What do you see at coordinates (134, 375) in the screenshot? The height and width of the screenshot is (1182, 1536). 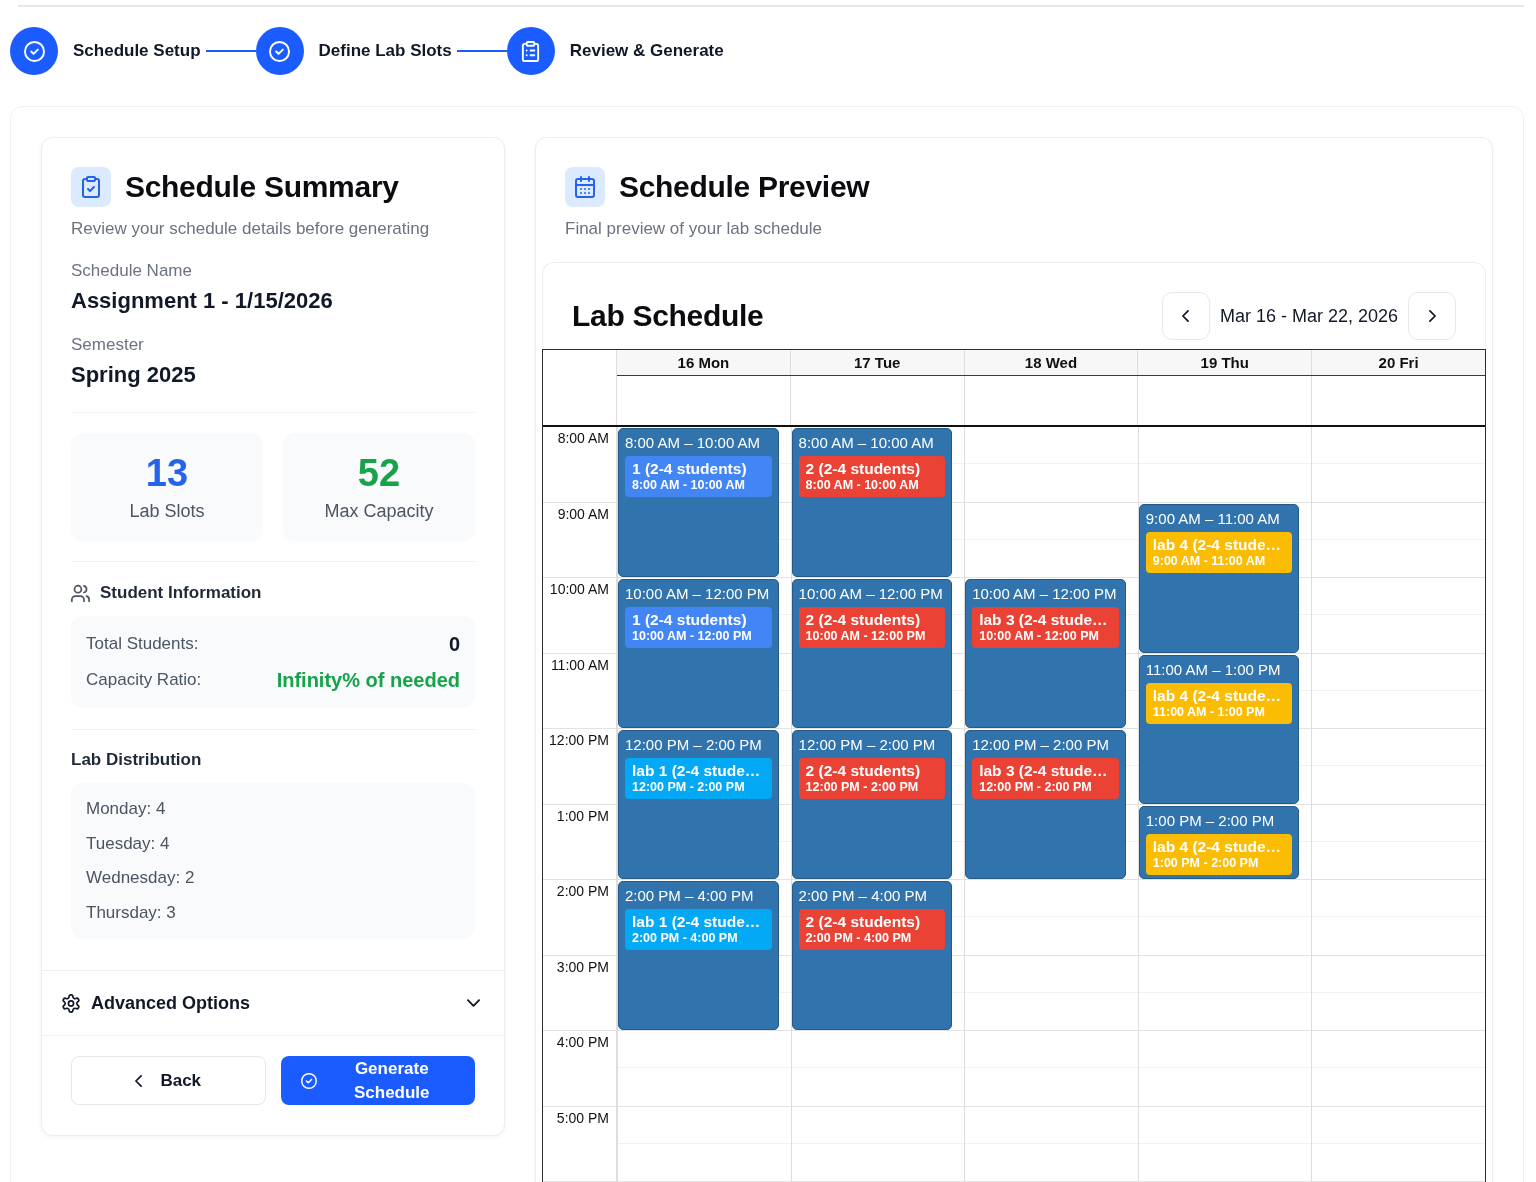 I see `field-value: Spring 2025` at bounding box center [134, 375].